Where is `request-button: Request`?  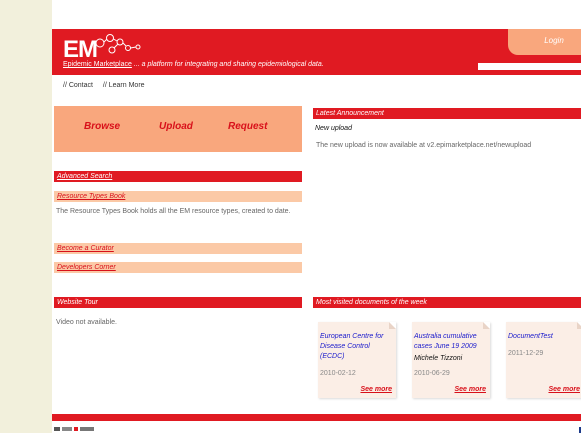
request-button: Request is located at coordinates (247, 126).